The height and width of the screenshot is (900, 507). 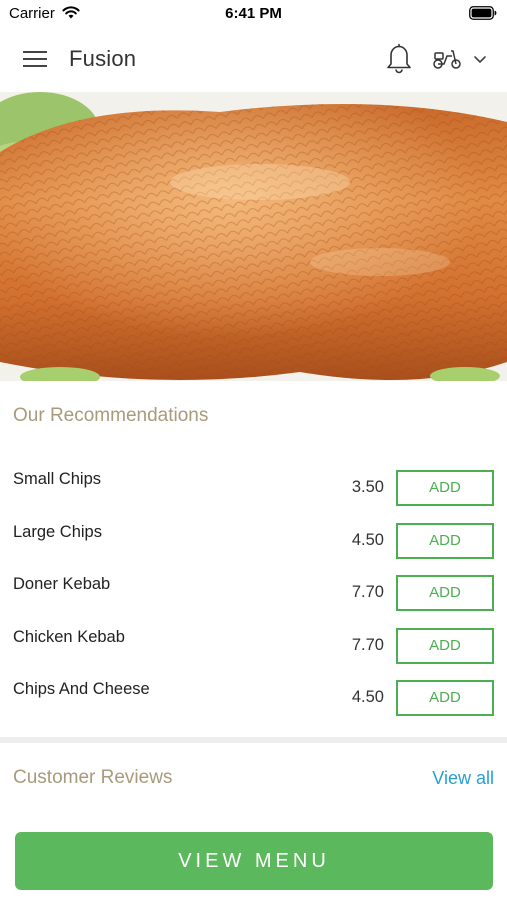 I want to click on list-item: Chips And Cheese 4.50 ADD, so click(x=253, y=698).